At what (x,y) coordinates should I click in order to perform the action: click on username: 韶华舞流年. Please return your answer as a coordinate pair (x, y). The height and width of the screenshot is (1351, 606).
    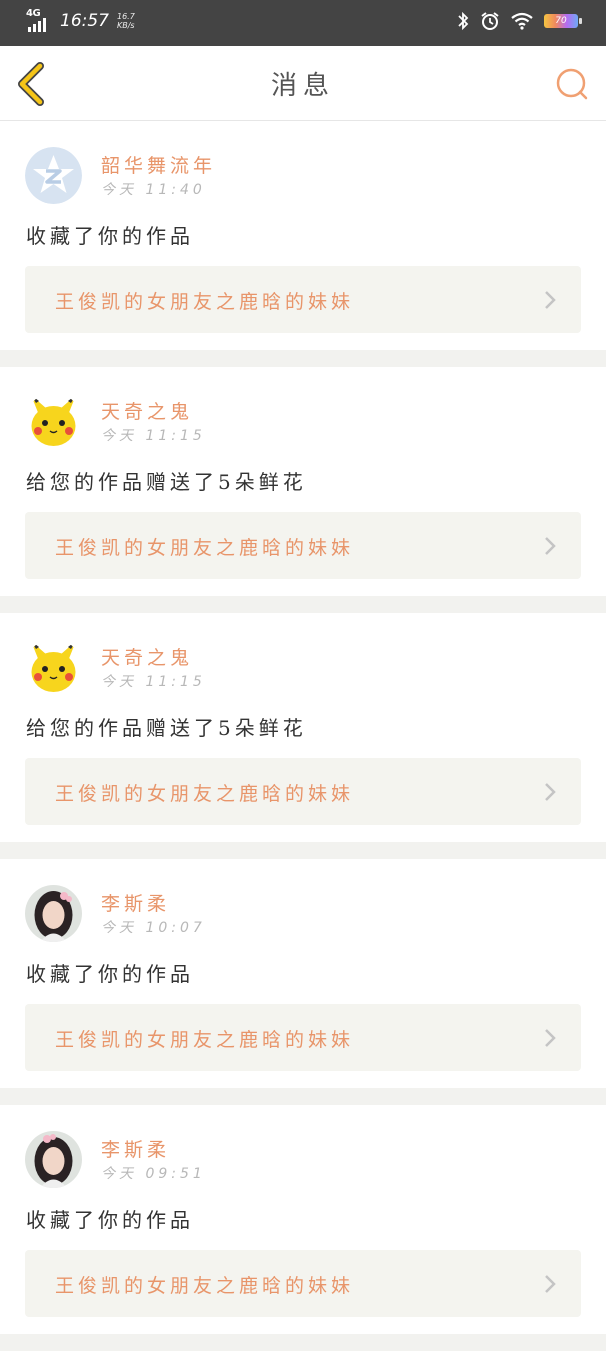
    Looking at the image, I should click on (158, 164).